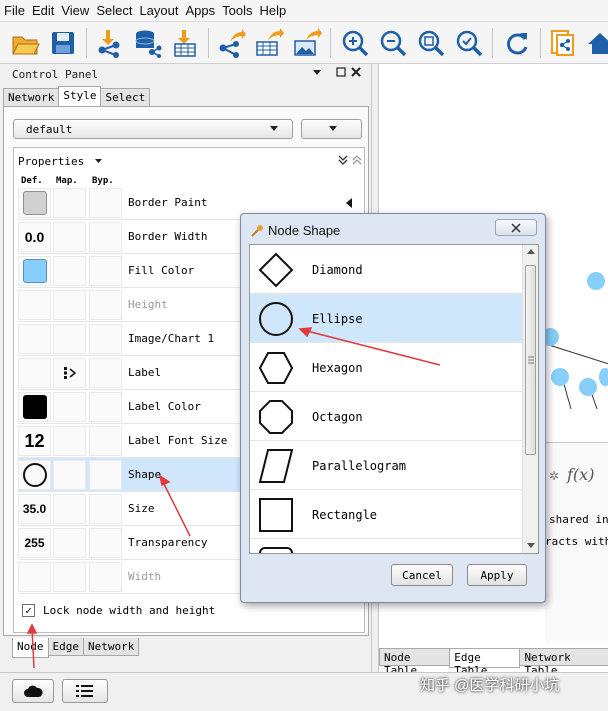  Describe the element at coordinates (563, 43) in the screenshot. I see `new-session-icon` at that location.